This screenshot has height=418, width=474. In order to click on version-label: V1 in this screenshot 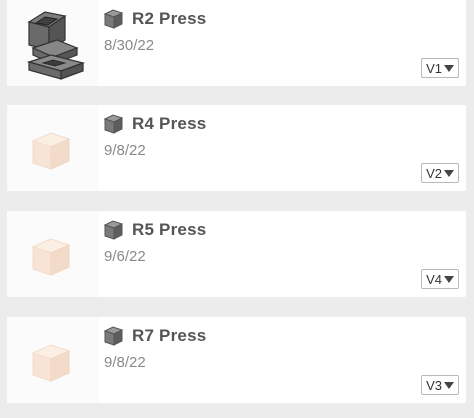, I will do `click(434, 68)`.